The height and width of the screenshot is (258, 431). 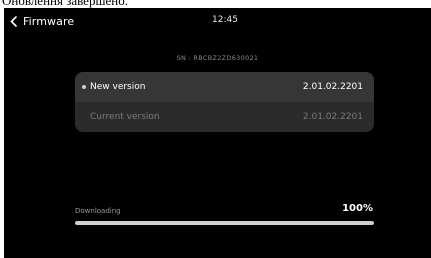 What do you see at coordinates (217, 58) in the screenshot?
I see `serial-number: SN : RBCBZ2ZD630021` at bounding box center [217, 58].